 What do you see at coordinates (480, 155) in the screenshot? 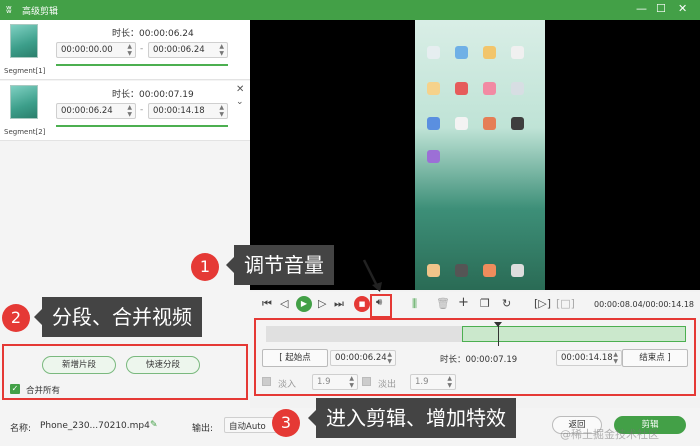
I see `preview-frame` at bounding box center [480, 155].